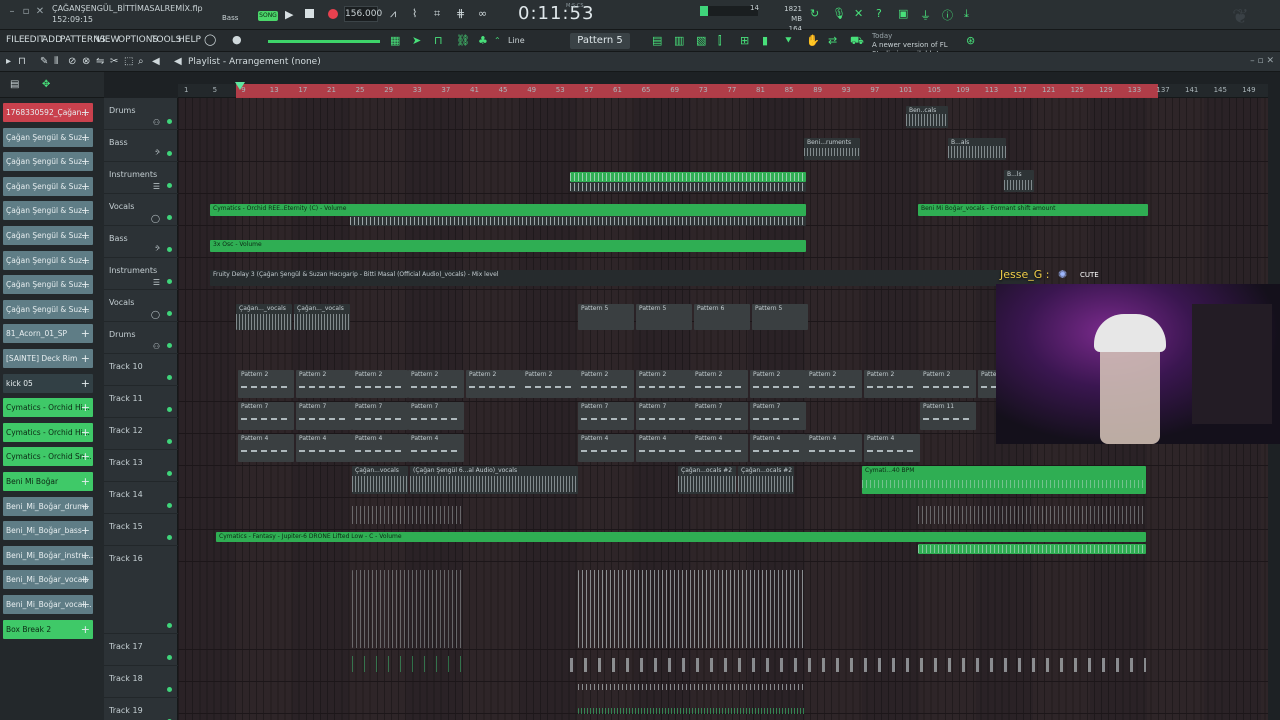 Image resolution: width=1280 pixels, height=720 pixels. Describe the element at coordinates (12, 12) in the screenshot. I see `window-minimize-icon: –` at that location.